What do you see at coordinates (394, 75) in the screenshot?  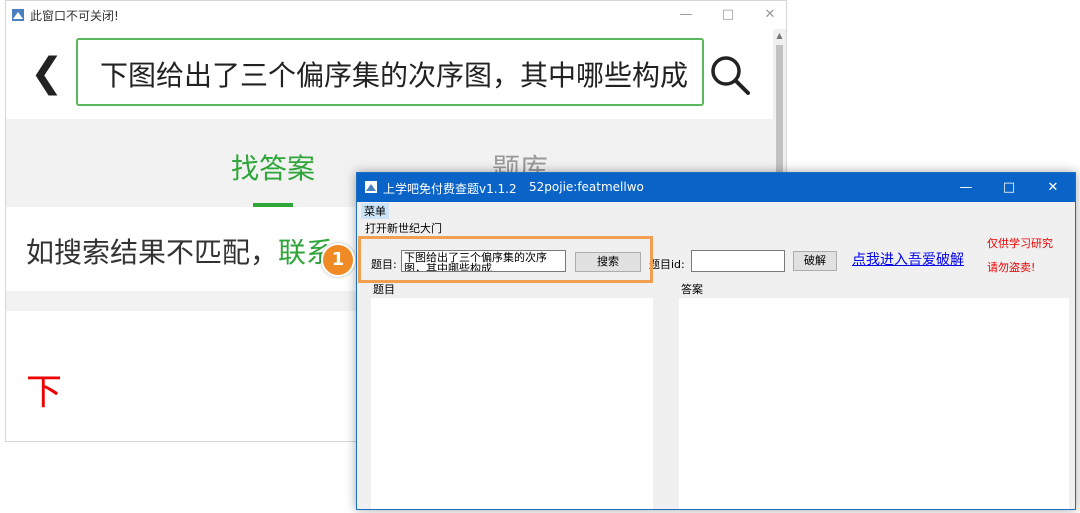 I see `search-input-text: 下图给出了三个偏序集的次序图，其中哪些构成` at bounding box center [394, 75].